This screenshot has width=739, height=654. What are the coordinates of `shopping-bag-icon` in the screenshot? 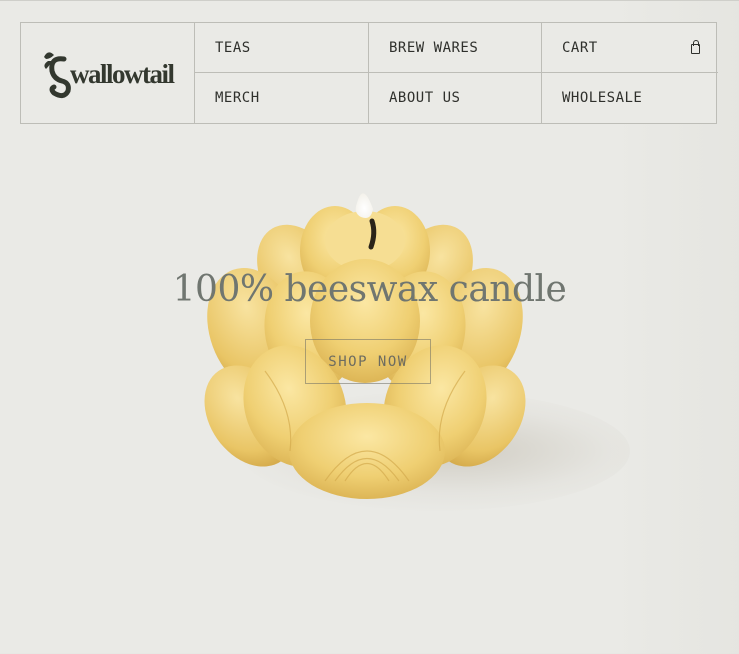 It's located at (695, 46).